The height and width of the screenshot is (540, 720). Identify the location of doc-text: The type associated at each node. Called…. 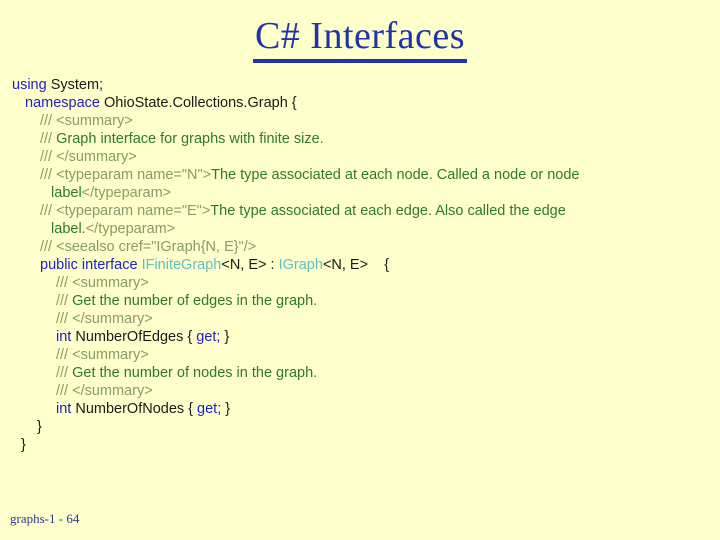
(395, 175).